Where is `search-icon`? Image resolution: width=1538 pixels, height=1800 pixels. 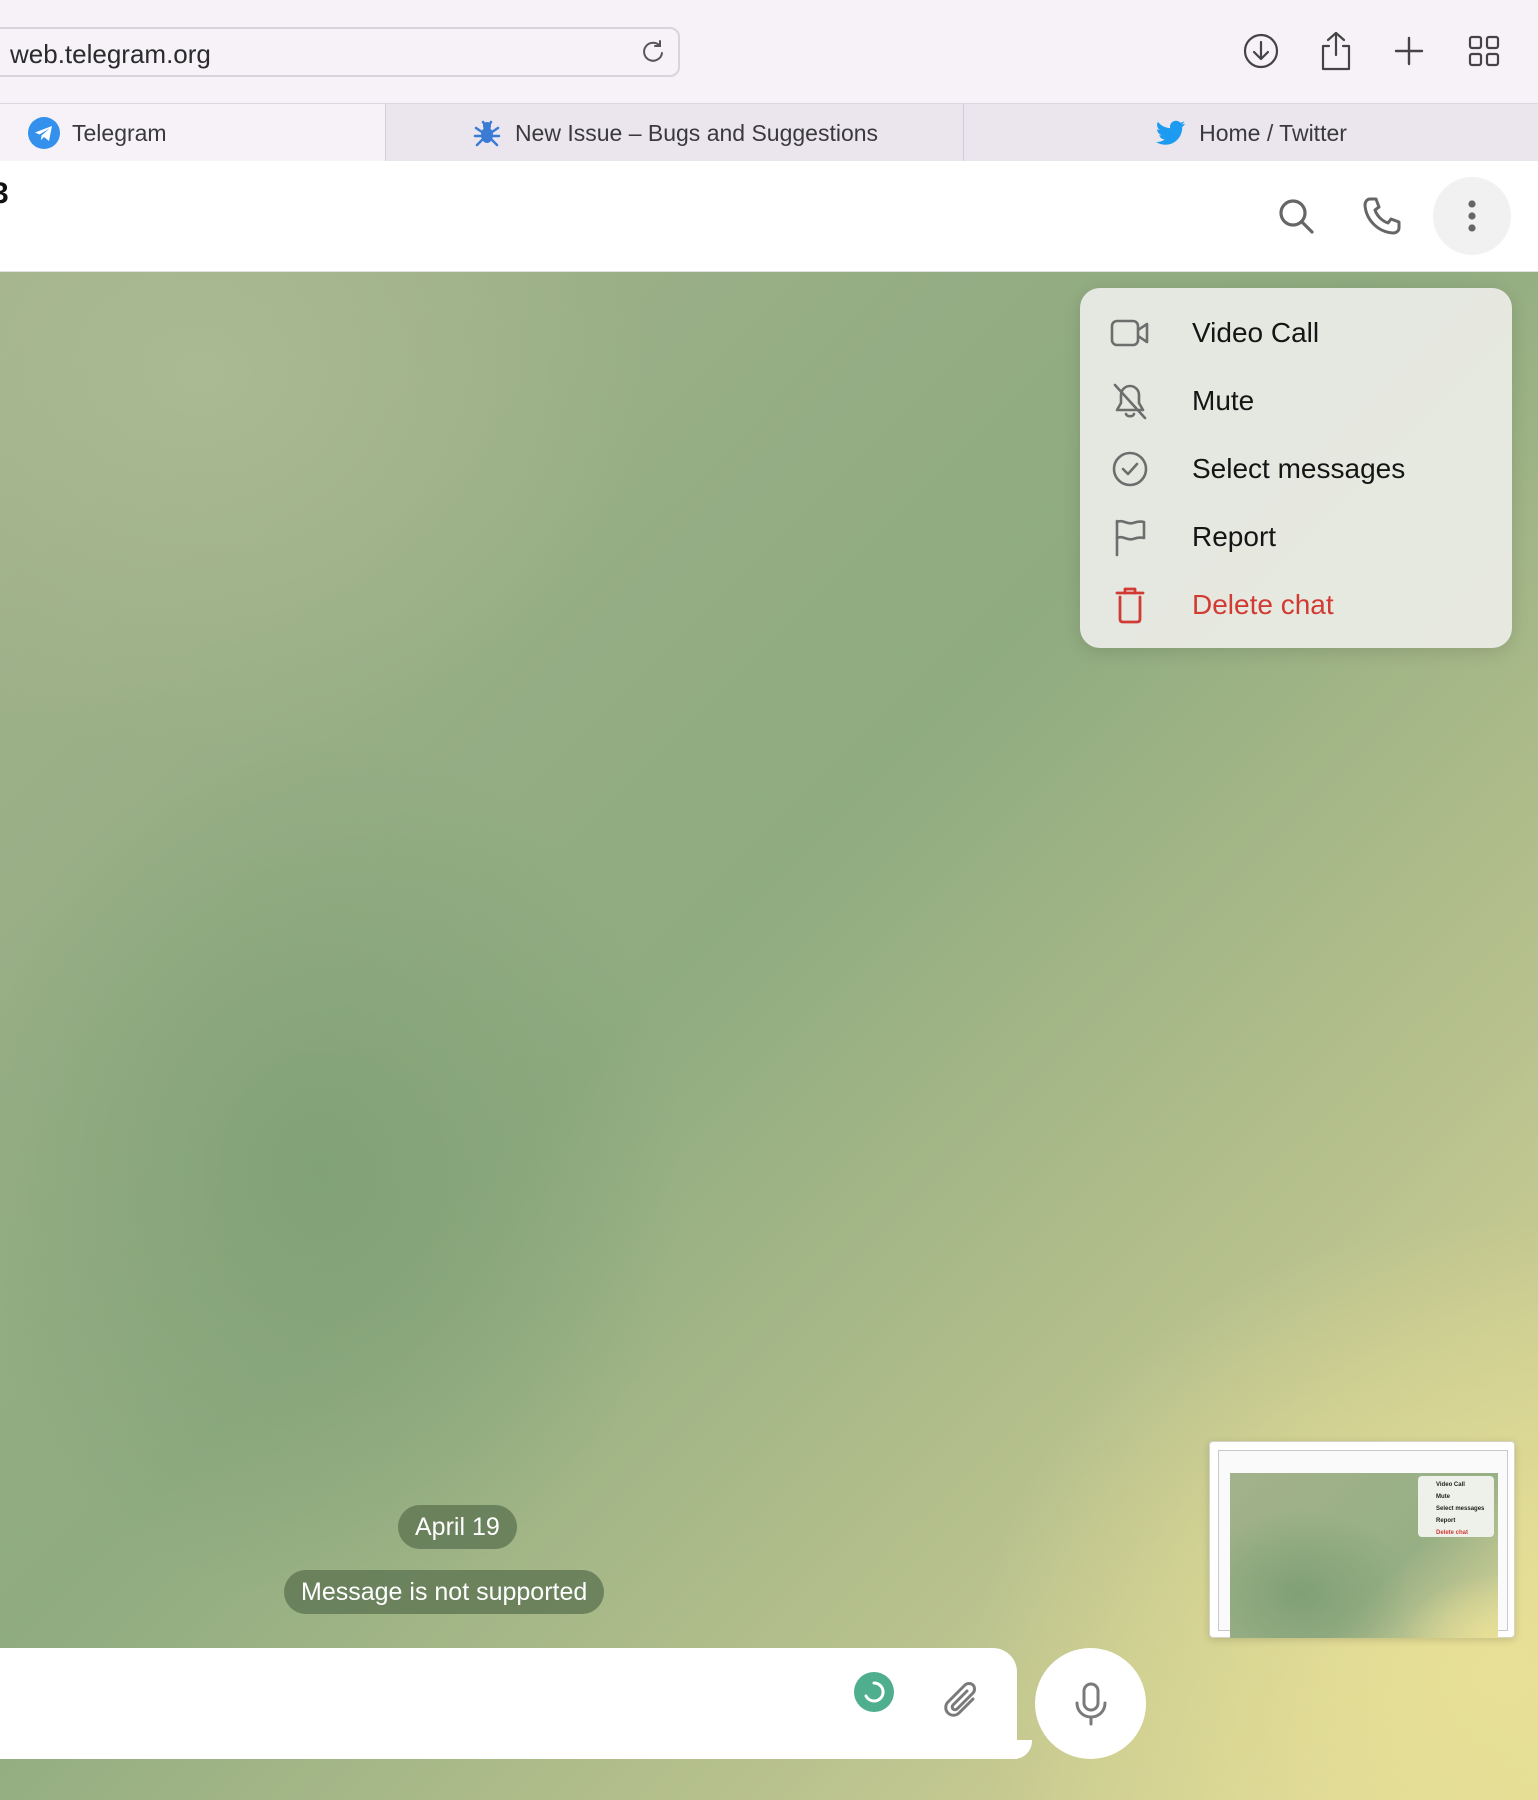 search-icon is located at coordinates (1296, 216).